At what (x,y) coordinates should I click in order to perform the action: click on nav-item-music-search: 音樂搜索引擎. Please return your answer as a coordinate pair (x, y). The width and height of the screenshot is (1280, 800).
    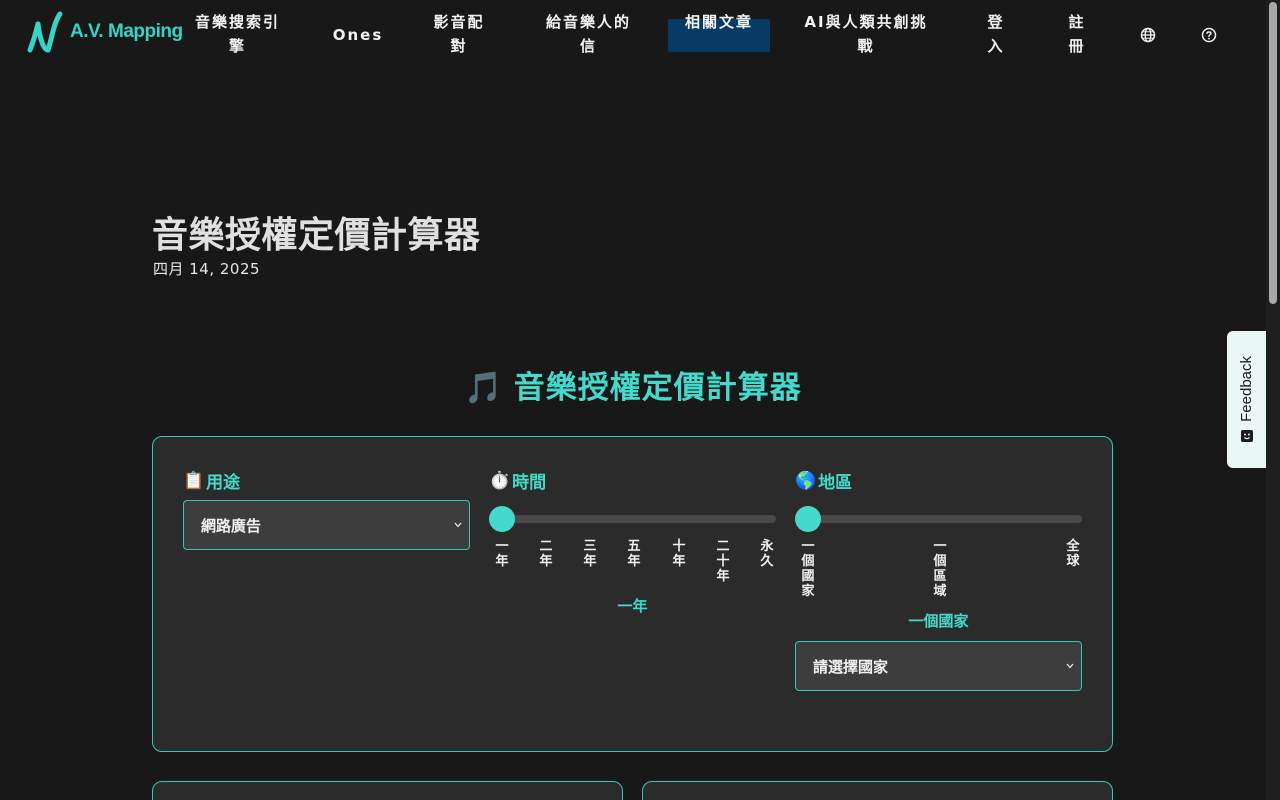
    Looking at the image, I should click on (237, 34).